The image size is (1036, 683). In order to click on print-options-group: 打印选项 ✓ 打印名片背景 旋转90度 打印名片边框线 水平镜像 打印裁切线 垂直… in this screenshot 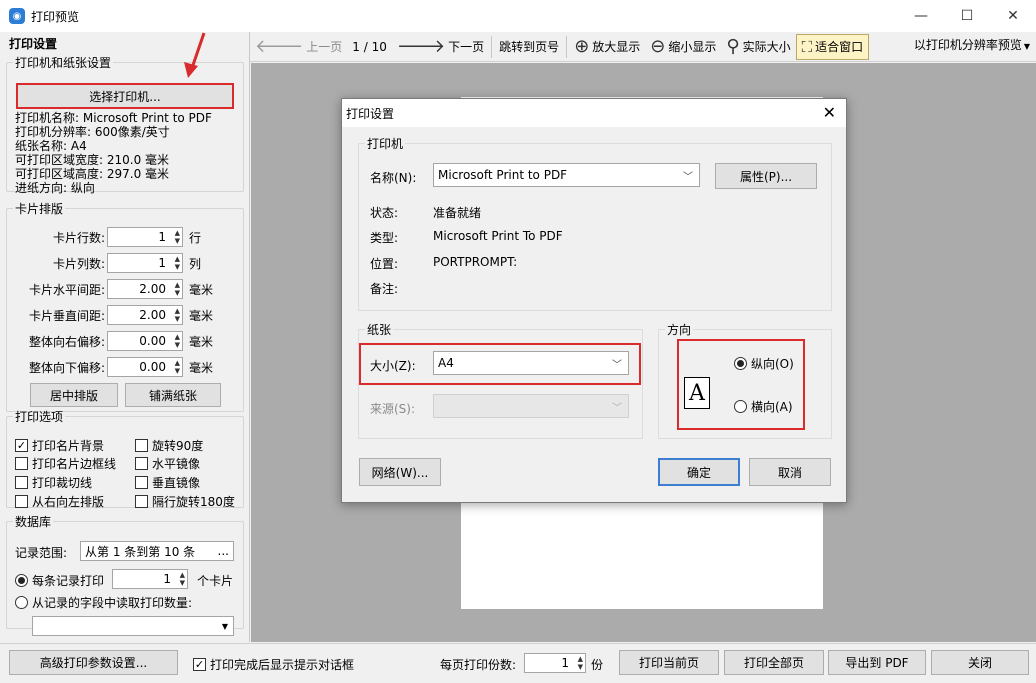, I will do `click(125, 459)`.